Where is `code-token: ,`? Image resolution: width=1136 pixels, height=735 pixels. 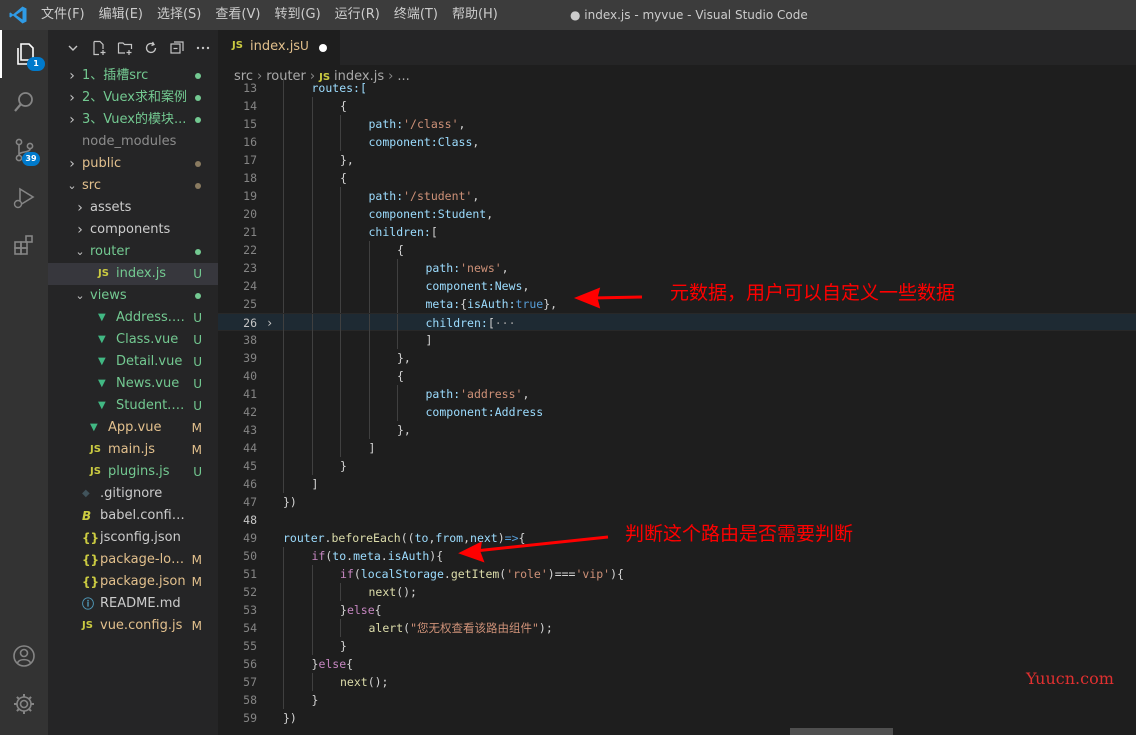 code-token: , is located at coordinates (476, 196).